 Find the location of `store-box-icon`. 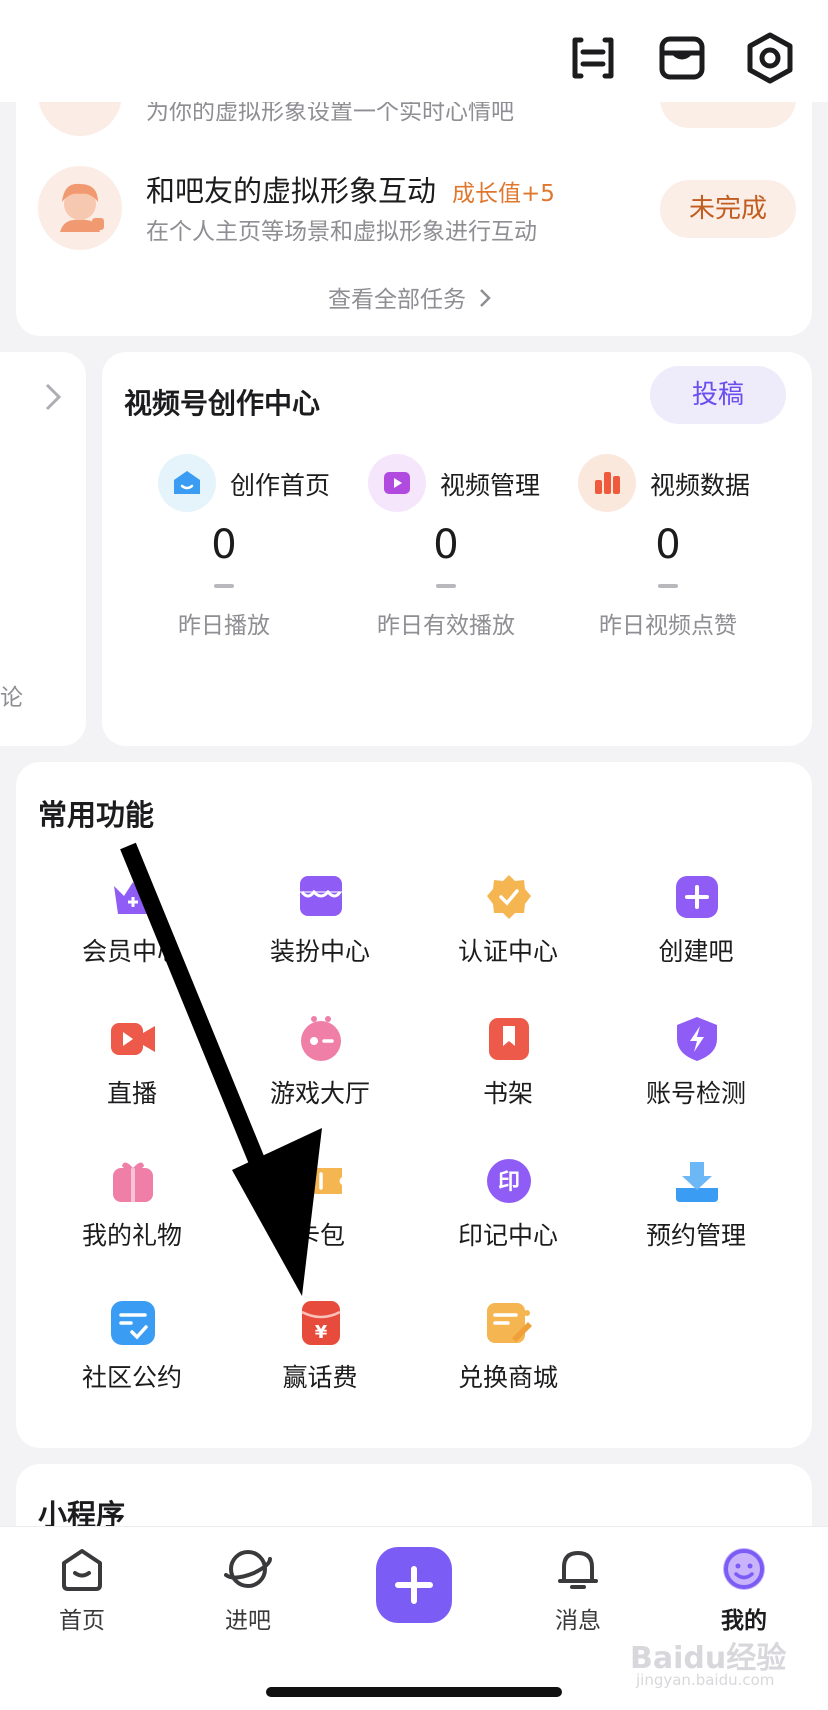

store-box-icon is located at coordinates (682, 58).